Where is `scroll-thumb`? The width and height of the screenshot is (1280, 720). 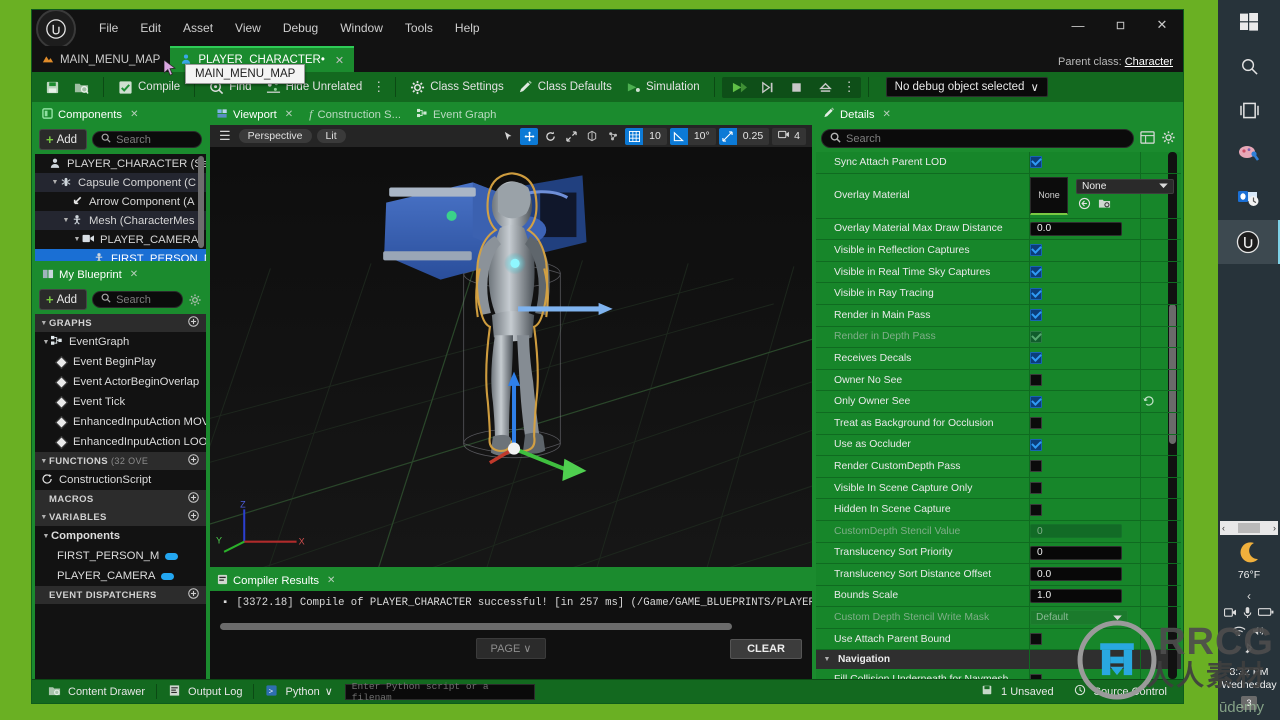 scroll-thumb is located at coordinates (1249, 527).